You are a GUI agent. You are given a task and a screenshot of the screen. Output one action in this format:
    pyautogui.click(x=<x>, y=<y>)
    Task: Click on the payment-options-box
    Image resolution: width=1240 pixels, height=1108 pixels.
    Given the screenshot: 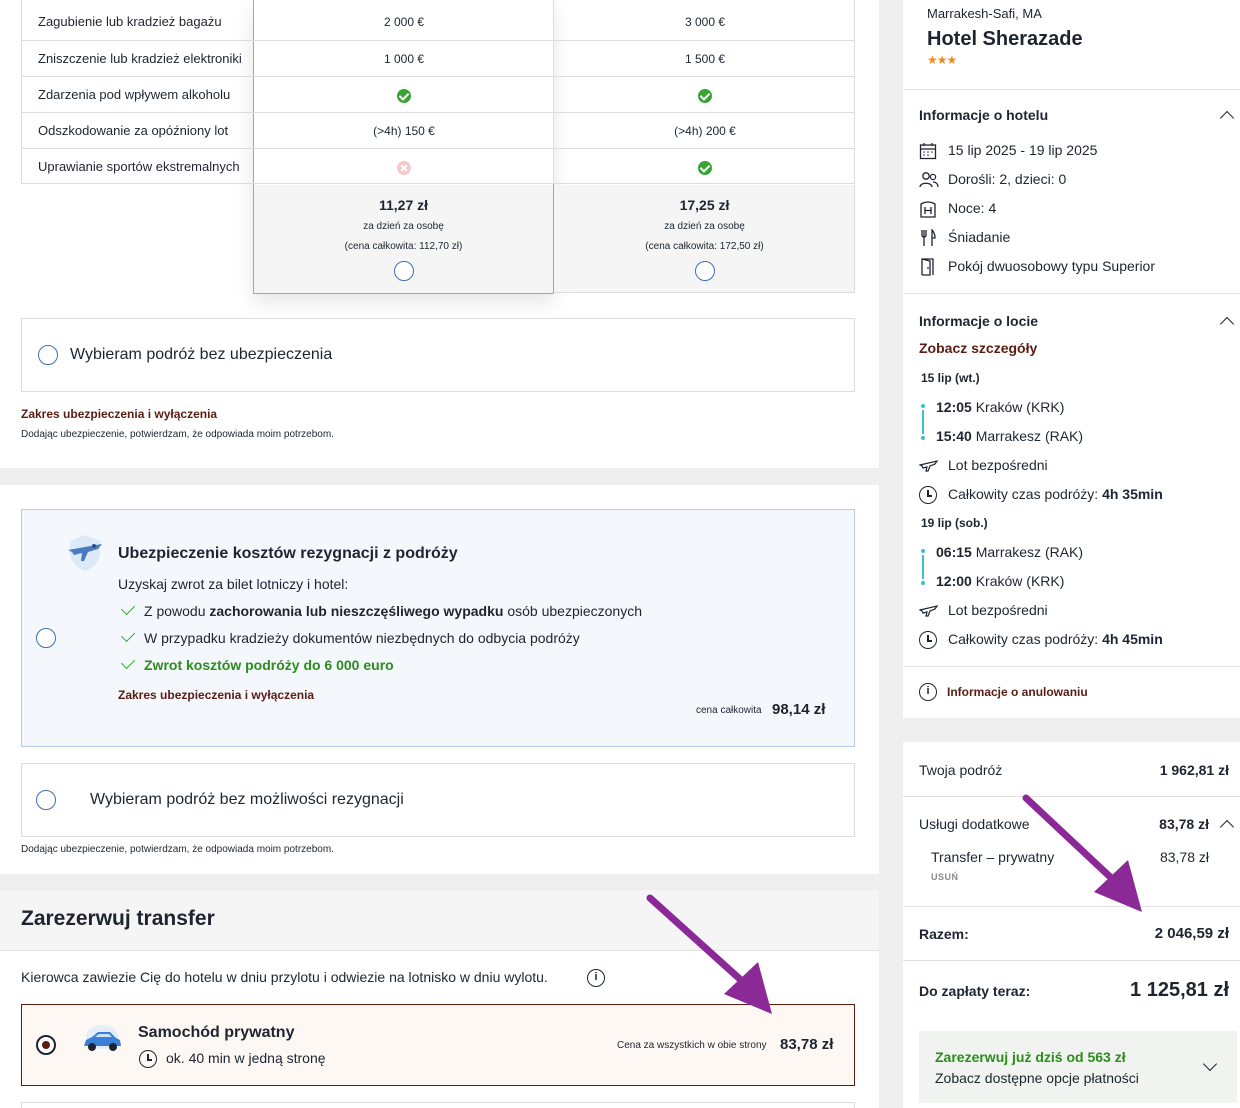 What is the action you would take?
    pyautogui.click(x=1078, y=1067)
    